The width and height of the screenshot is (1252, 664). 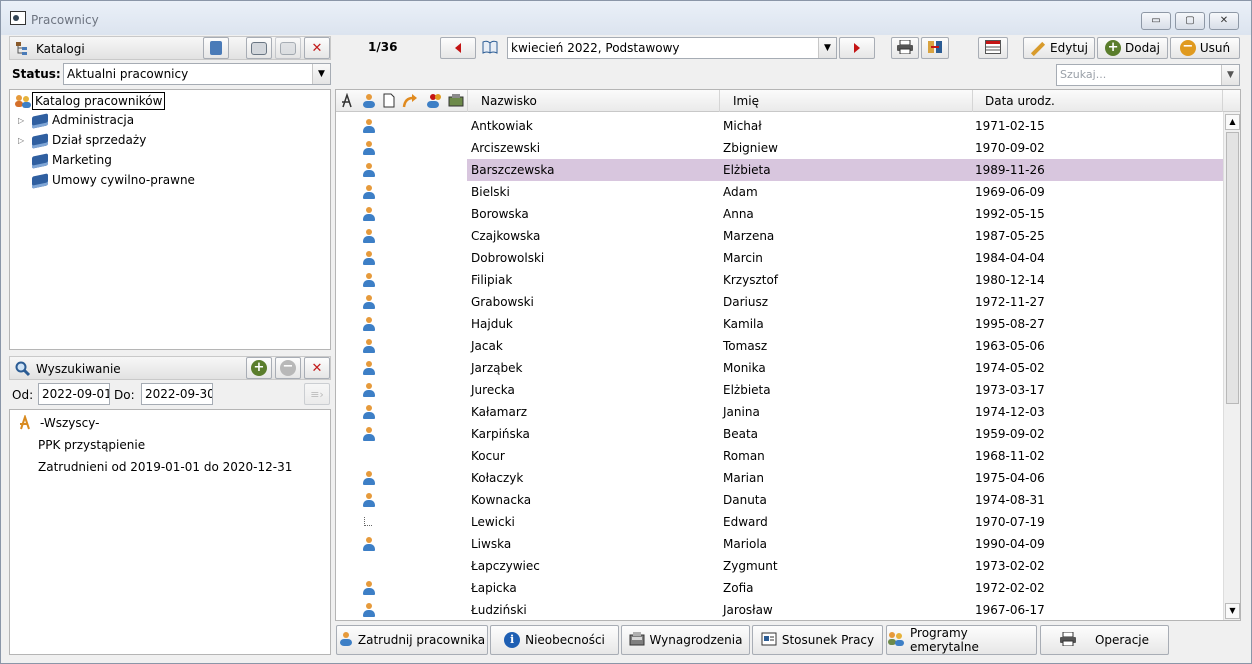 What do you see at coordinates (554, 640) in the screenshot?
I see `absences-button: i Nieobecności` at bounding box center [554, 640].